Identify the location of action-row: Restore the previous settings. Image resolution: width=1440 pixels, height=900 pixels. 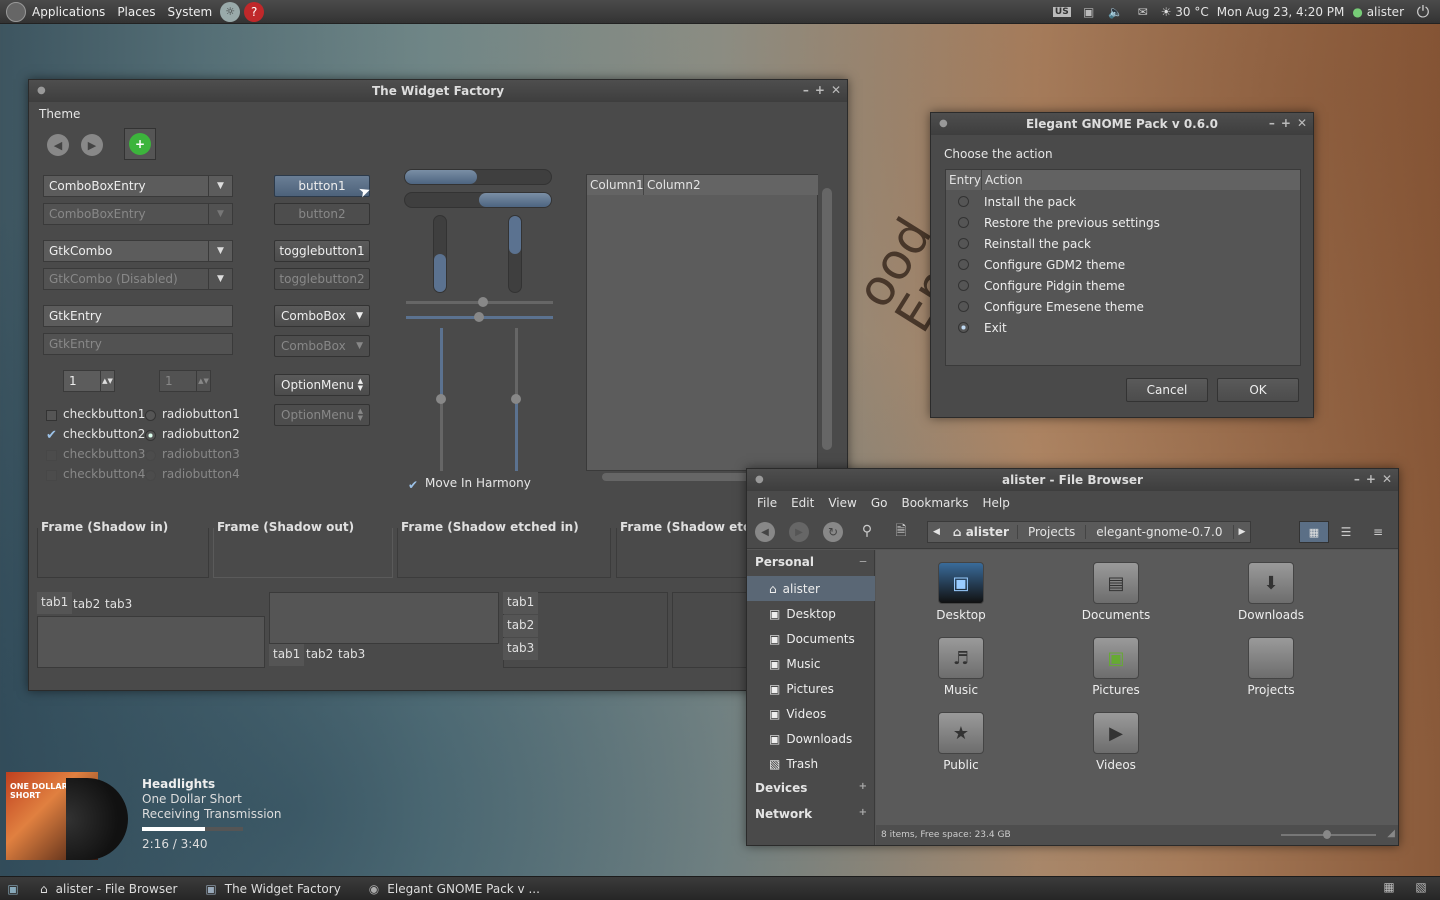
(1123, 222).